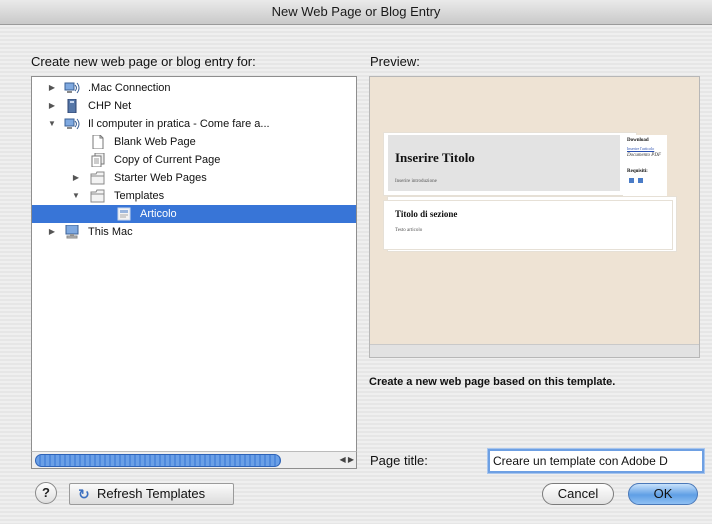  I want to click on window-title-bar: New Web Page or Blog Entry, so click(356, 12).